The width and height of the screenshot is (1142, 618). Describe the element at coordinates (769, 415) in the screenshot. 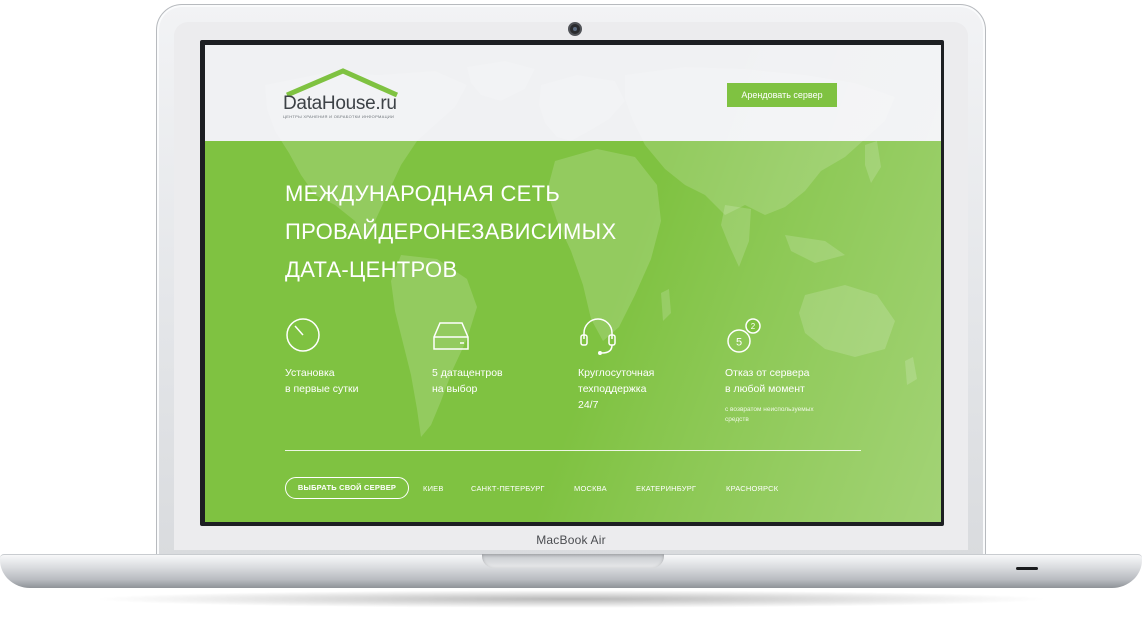

I see `feature-note: с возвратом неиспользуемых средств` at that location.